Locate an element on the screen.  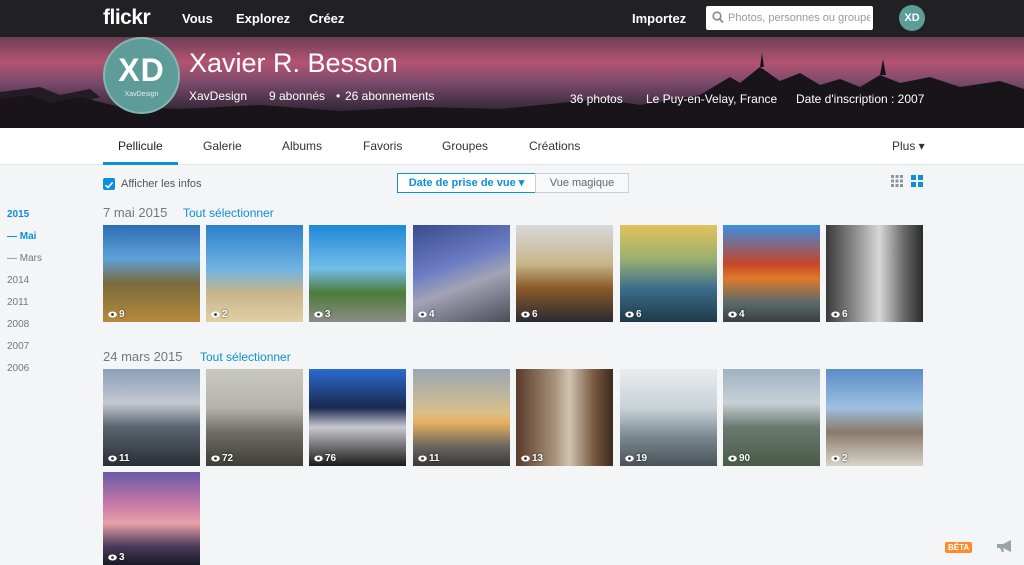
tab-albums: Albums is located at coordinates (302, 146).